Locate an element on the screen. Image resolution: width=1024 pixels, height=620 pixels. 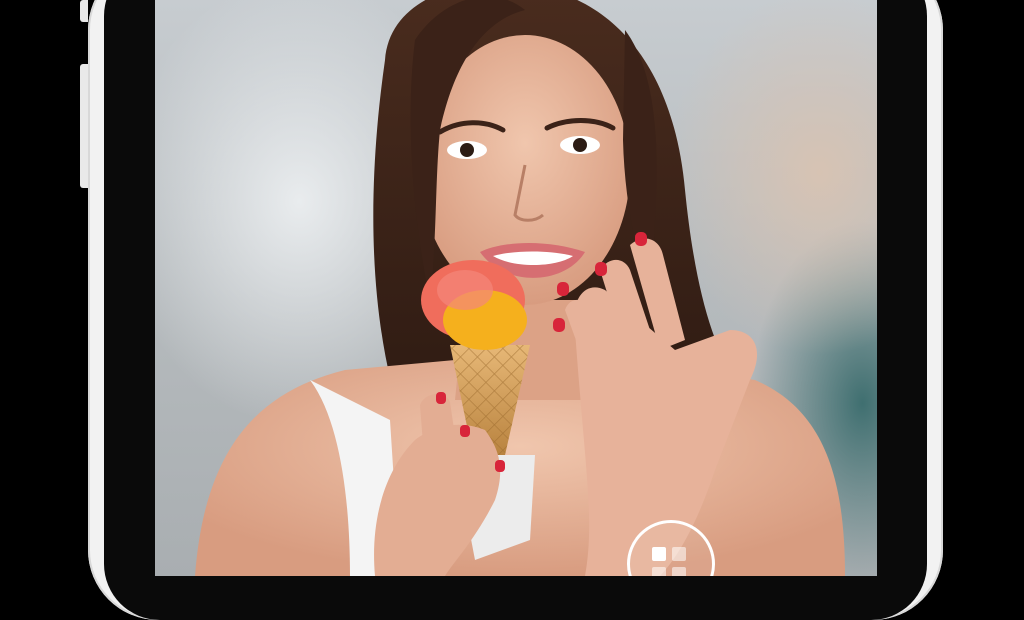
volume-down-side-button is located at coordinates (84, 126).